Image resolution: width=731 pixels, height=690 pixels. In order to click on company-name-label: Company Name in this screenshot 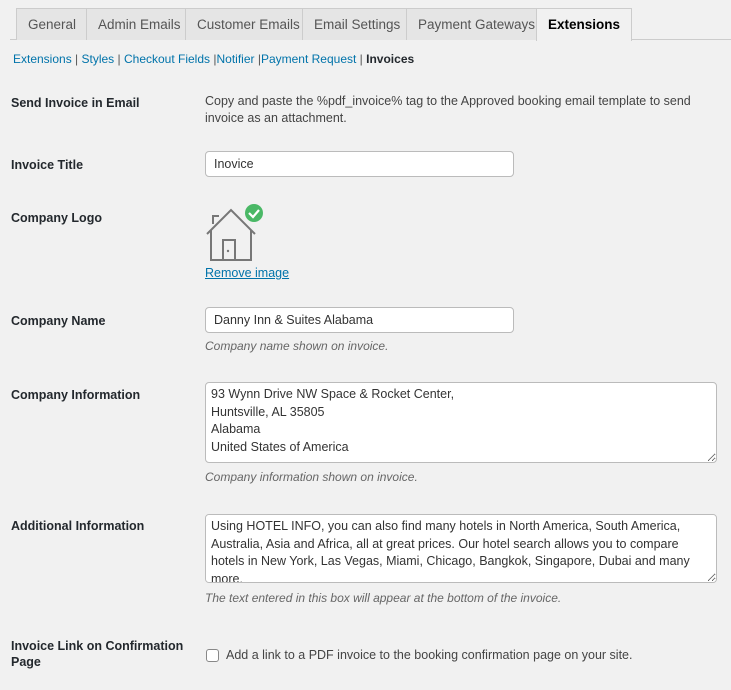, I will do `click(58, 321)`.